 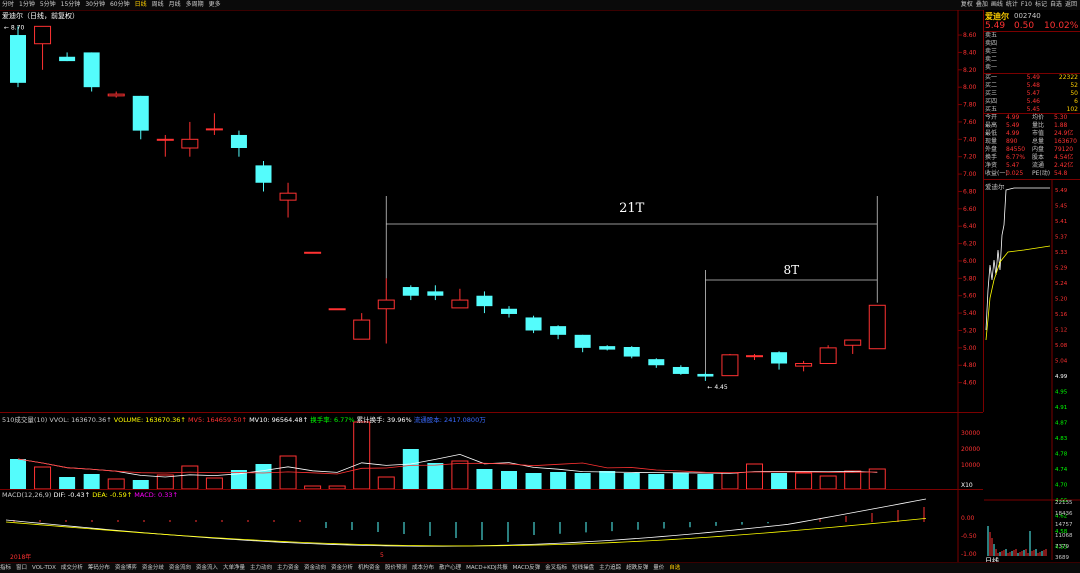 I want to click on indicator-tab-14: 机构资金, so click(x=369, y=568).